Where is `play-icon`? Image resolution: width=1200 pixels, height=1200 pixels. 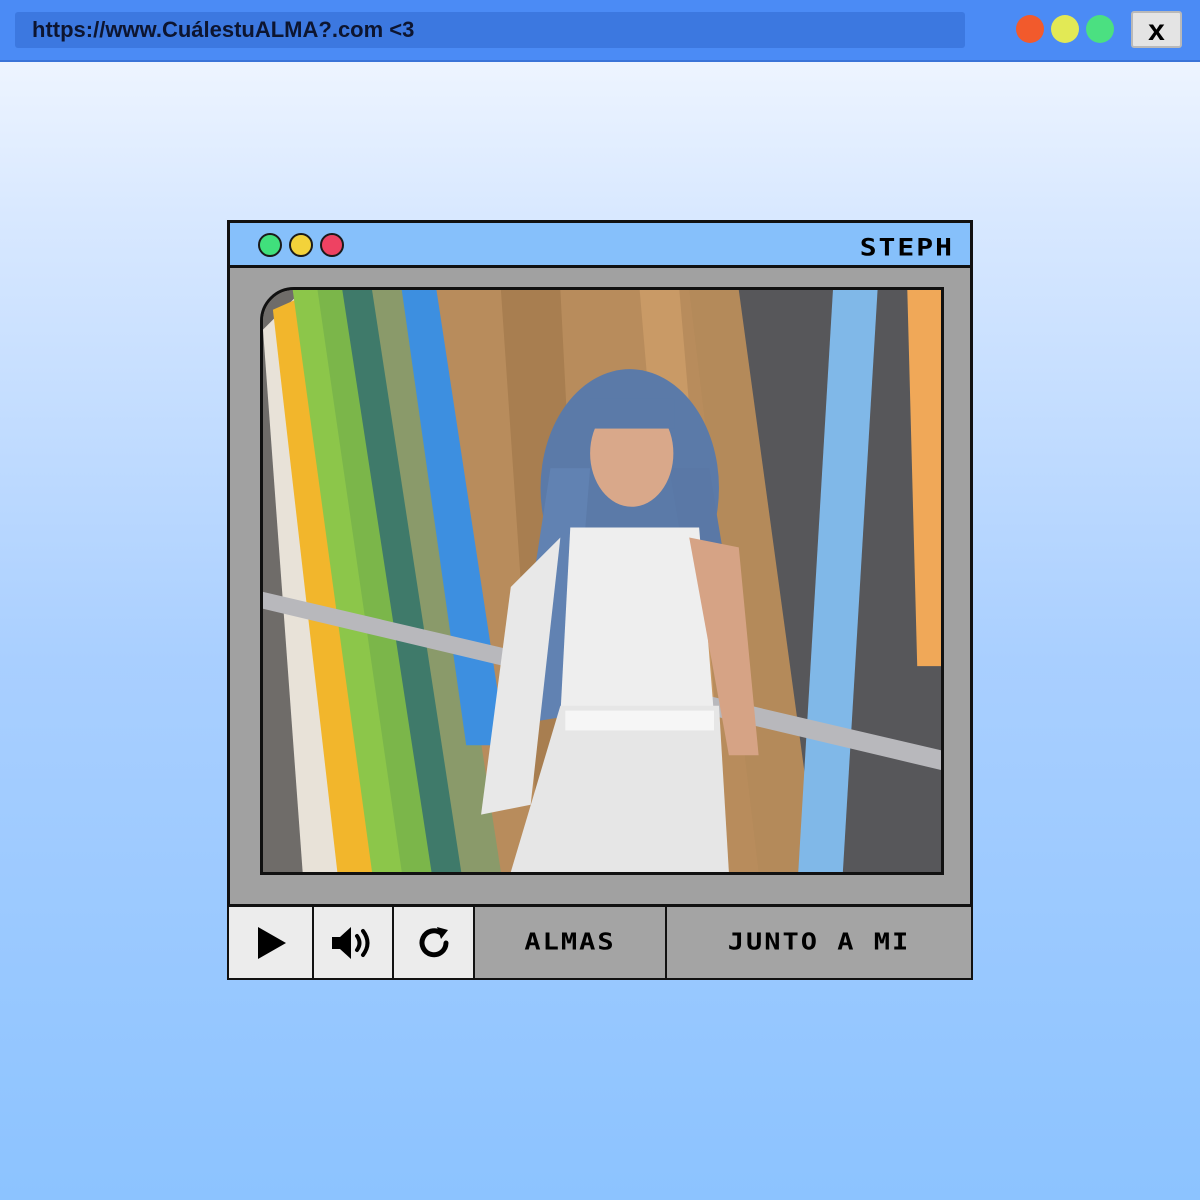
play-icon is located at coordinates (271, 942).